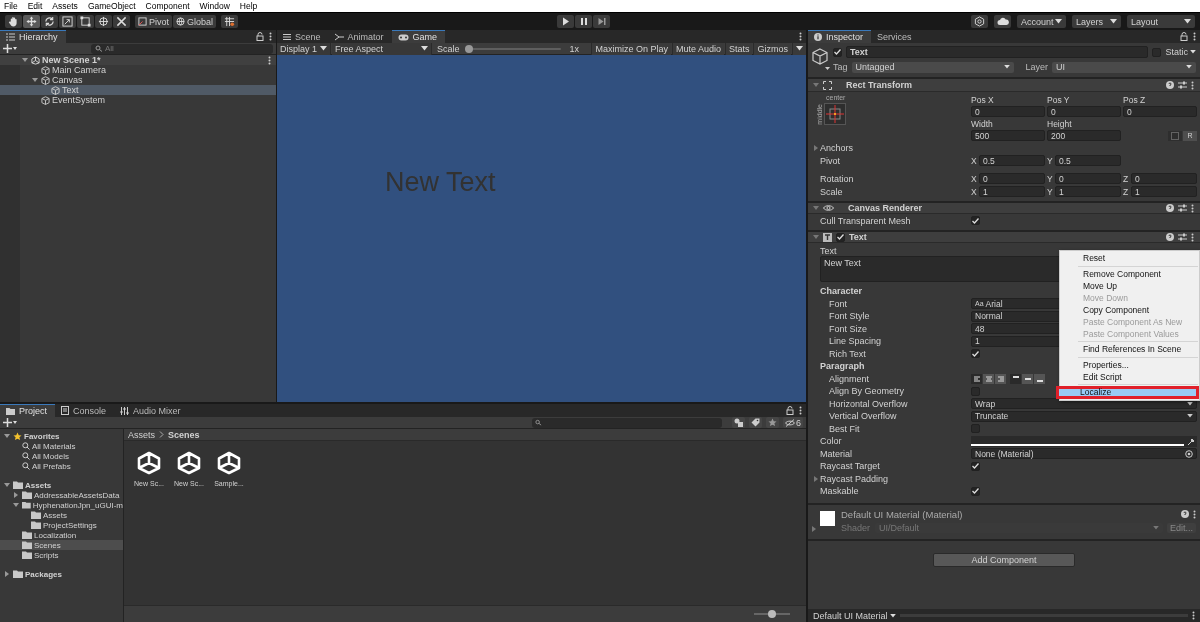  I want to click on menu-item: Edit Script, so click(1129, 377).